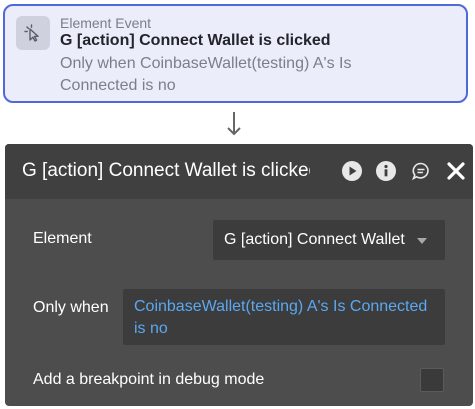 The image size is (475, 409). Describe the element at coordinates (71, 307) in the screenshot. I see `only-when-label: Only when` at that location.